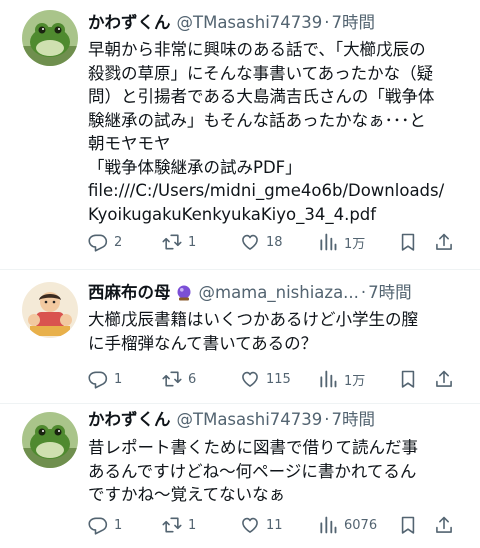 The height and width of the screenshot is (548, 480). What do you see at coordinates (361, 525) in the screenshot?
I see `views-count: 6076` at bounding box center [361, 525].